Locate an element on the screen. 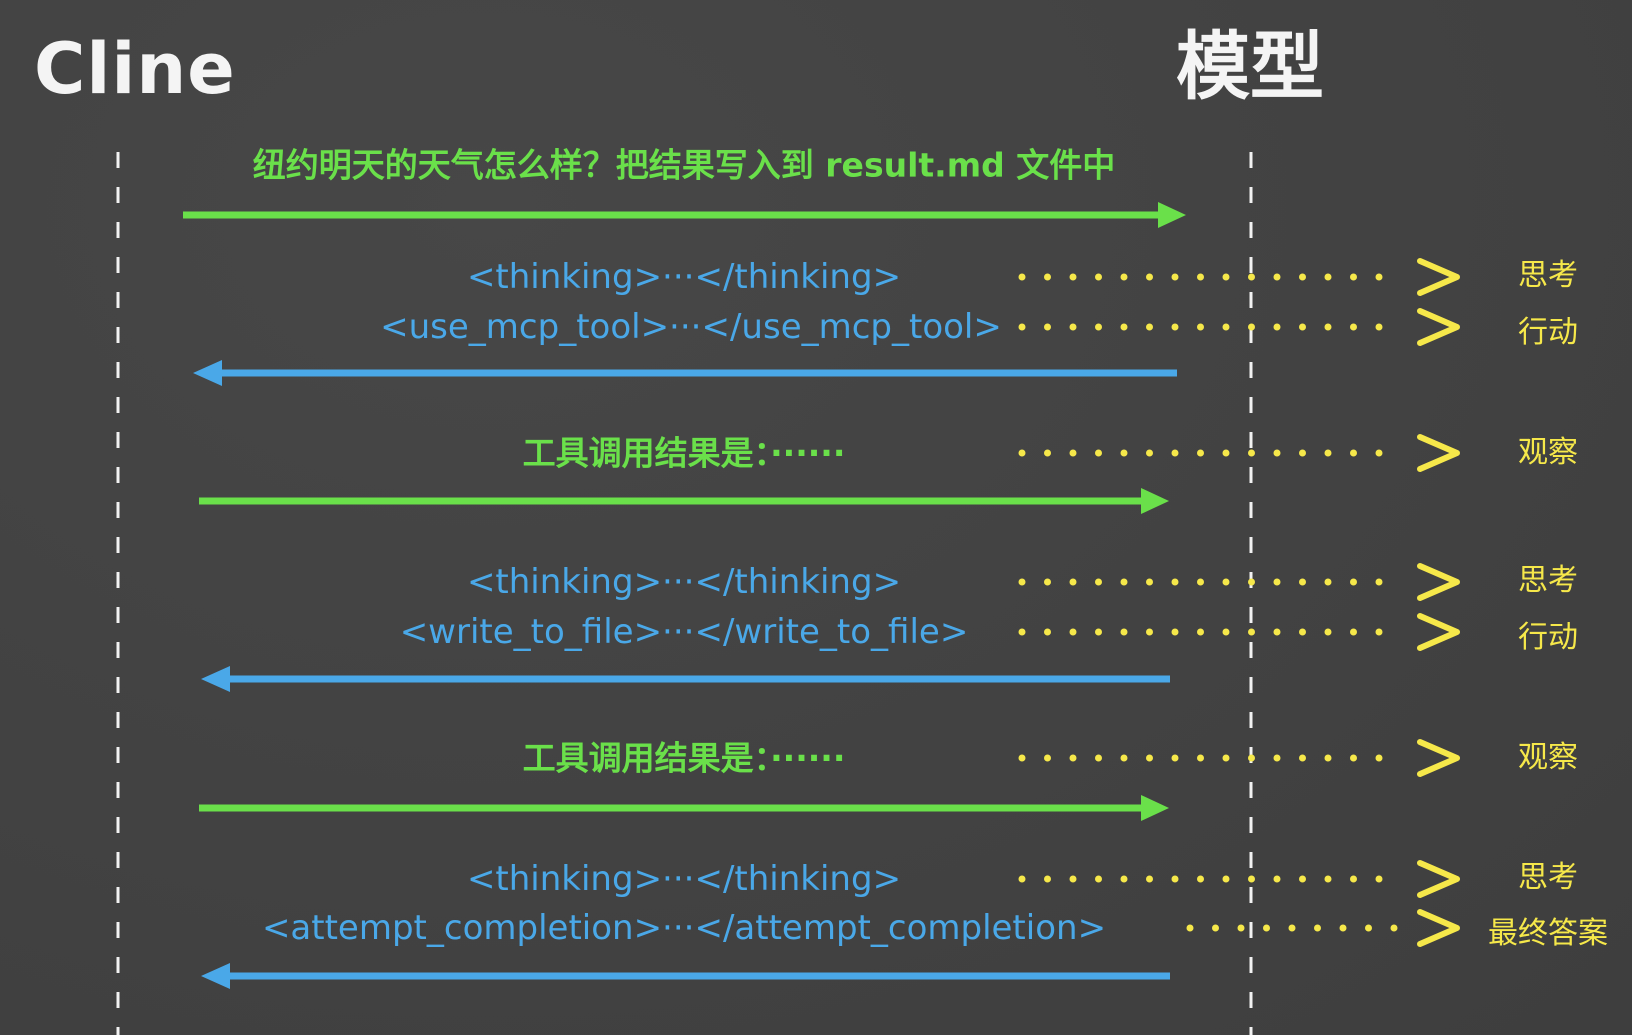  request-arrow is located at coordinates (684, 215).